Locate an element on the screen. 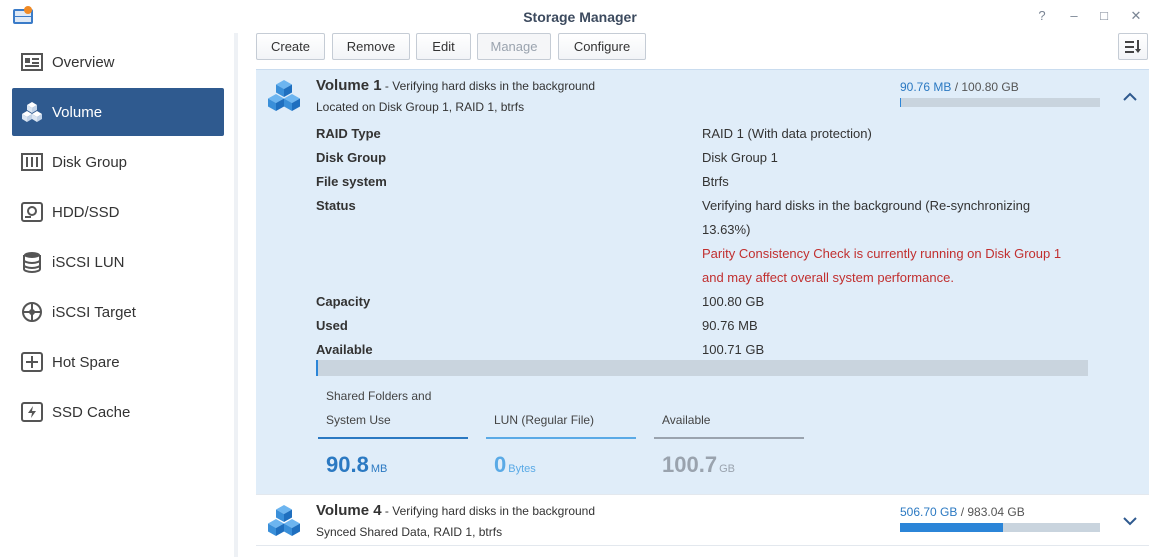 This screenshot has height=557, width=1160. available-value: 100.71 GB is located at coordinates (733, 349).